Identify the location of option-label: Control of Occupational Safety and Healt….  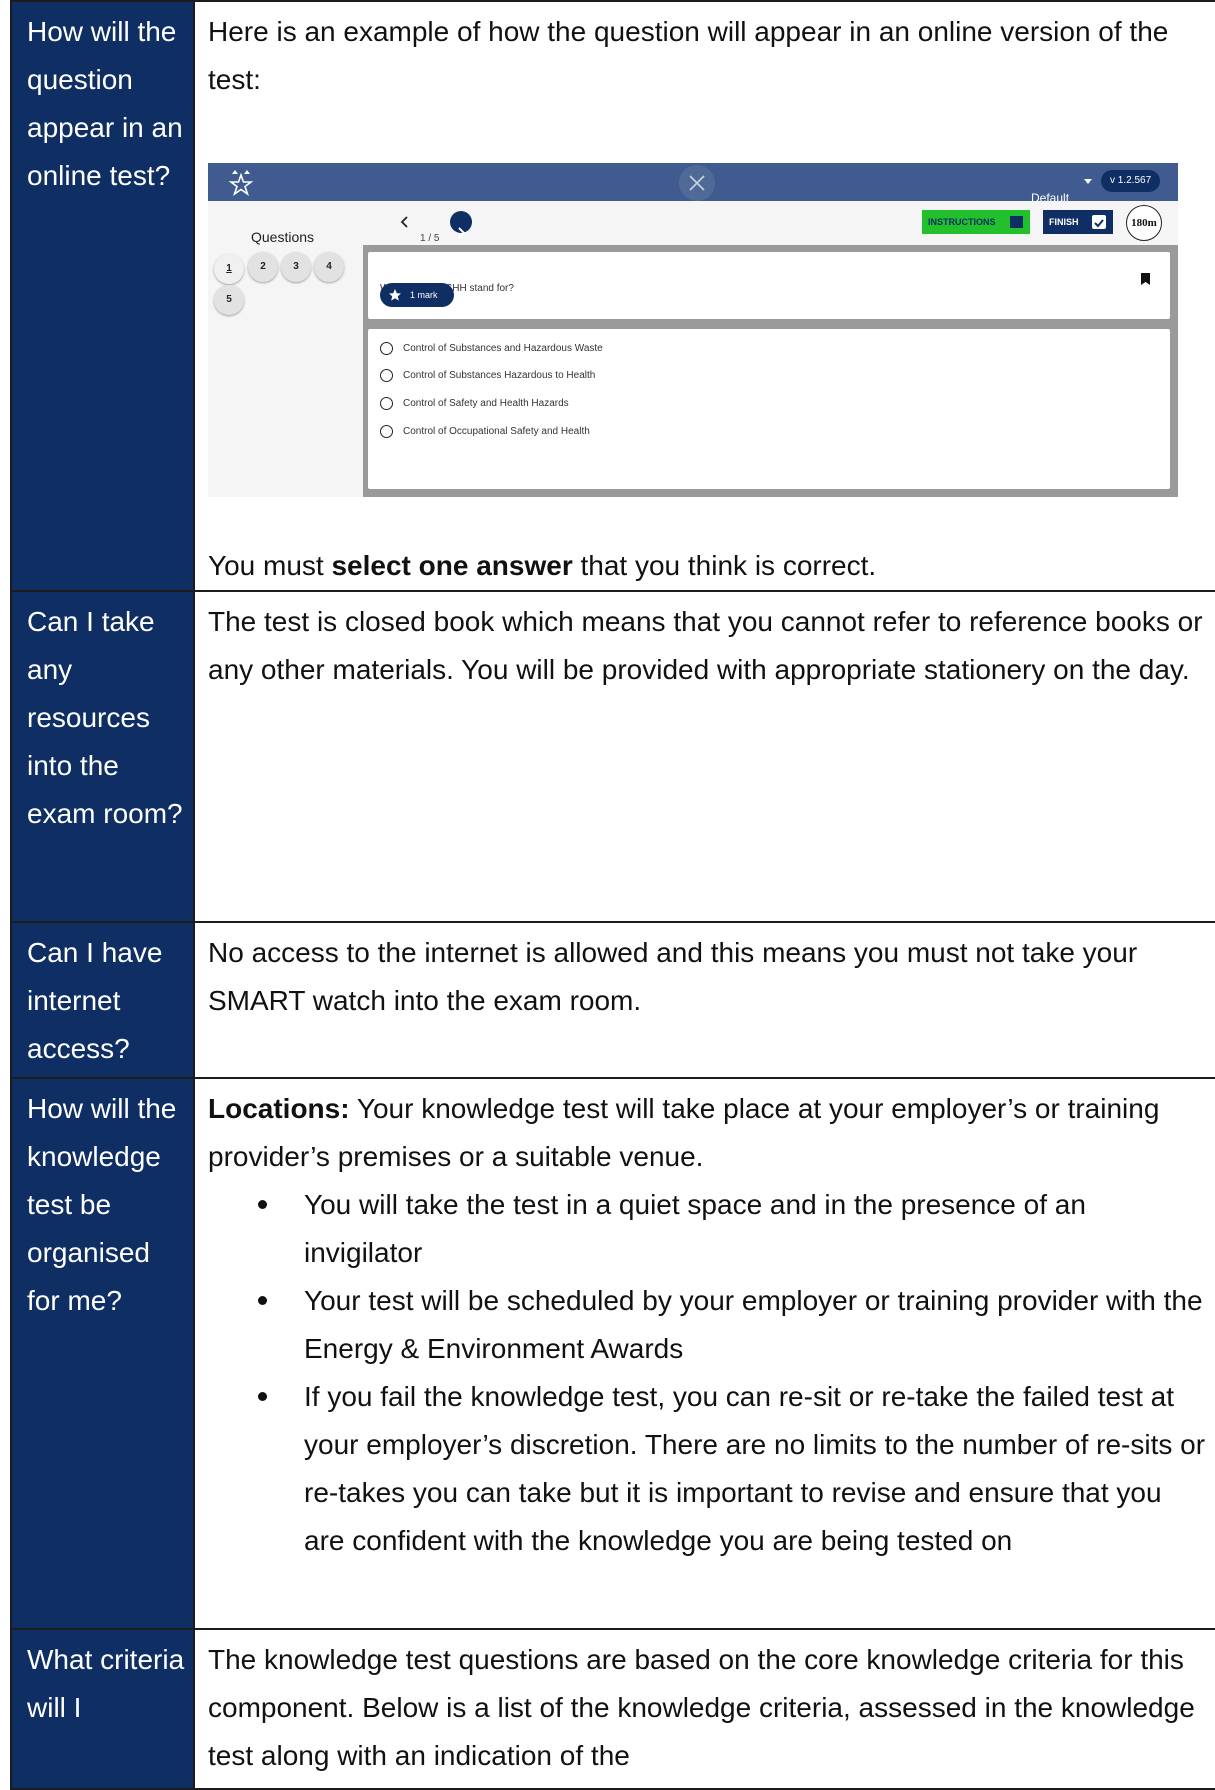
(496, 431).